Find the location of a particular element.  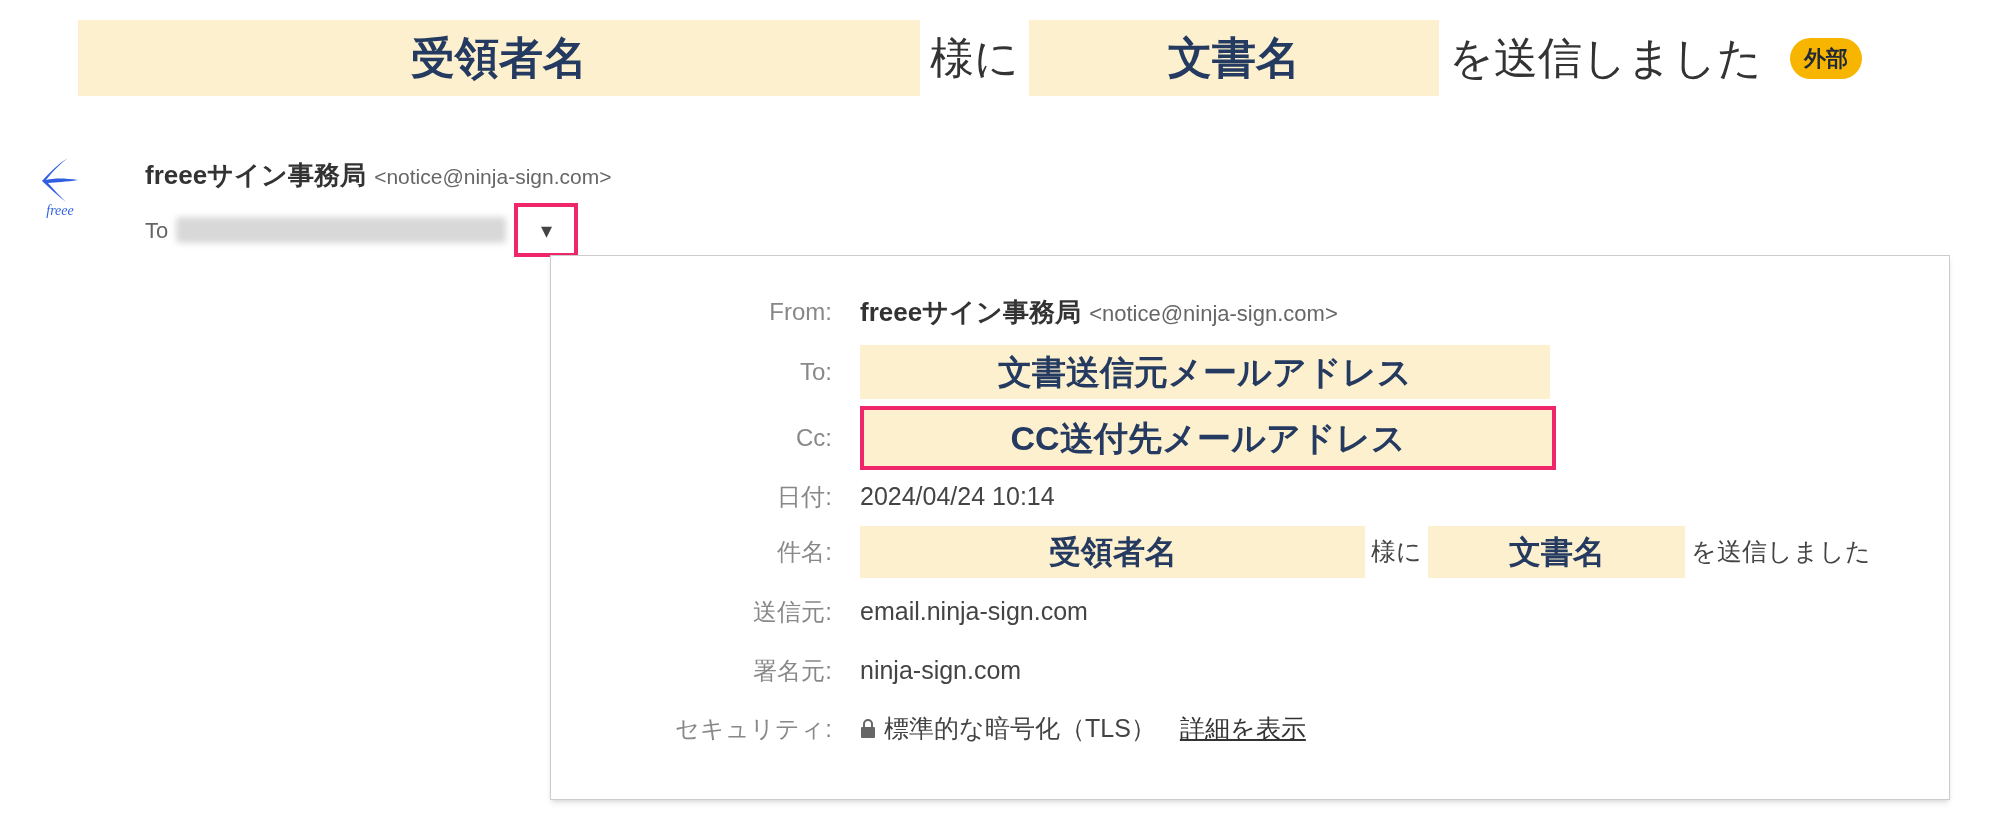

detail-label: 件名: is located at coordinates (804, 552).